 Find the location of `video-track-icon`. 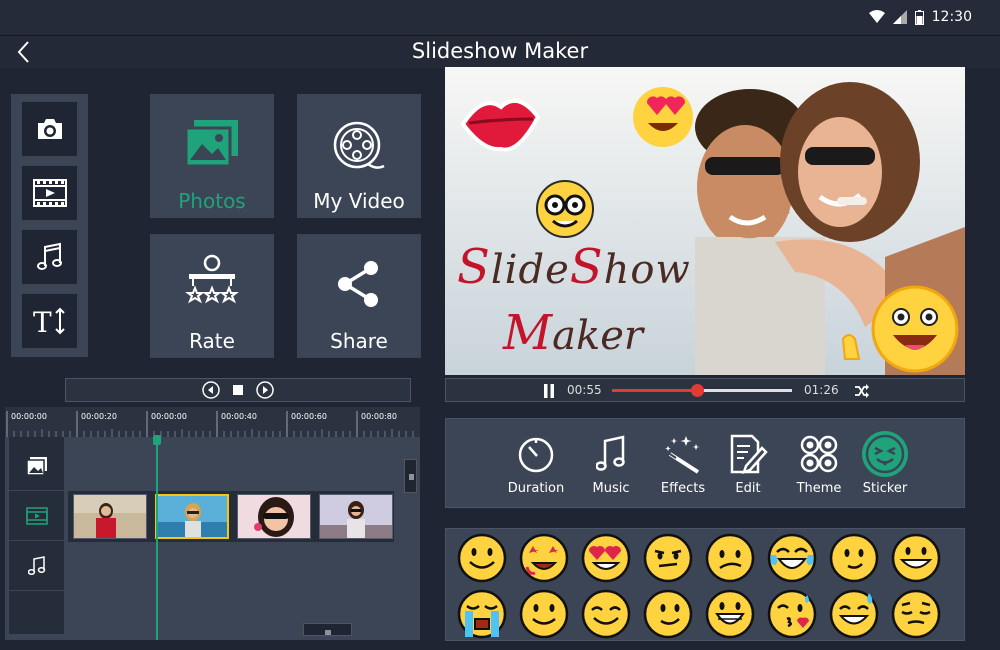

video-track-icon is located at coordinates (36, 516).